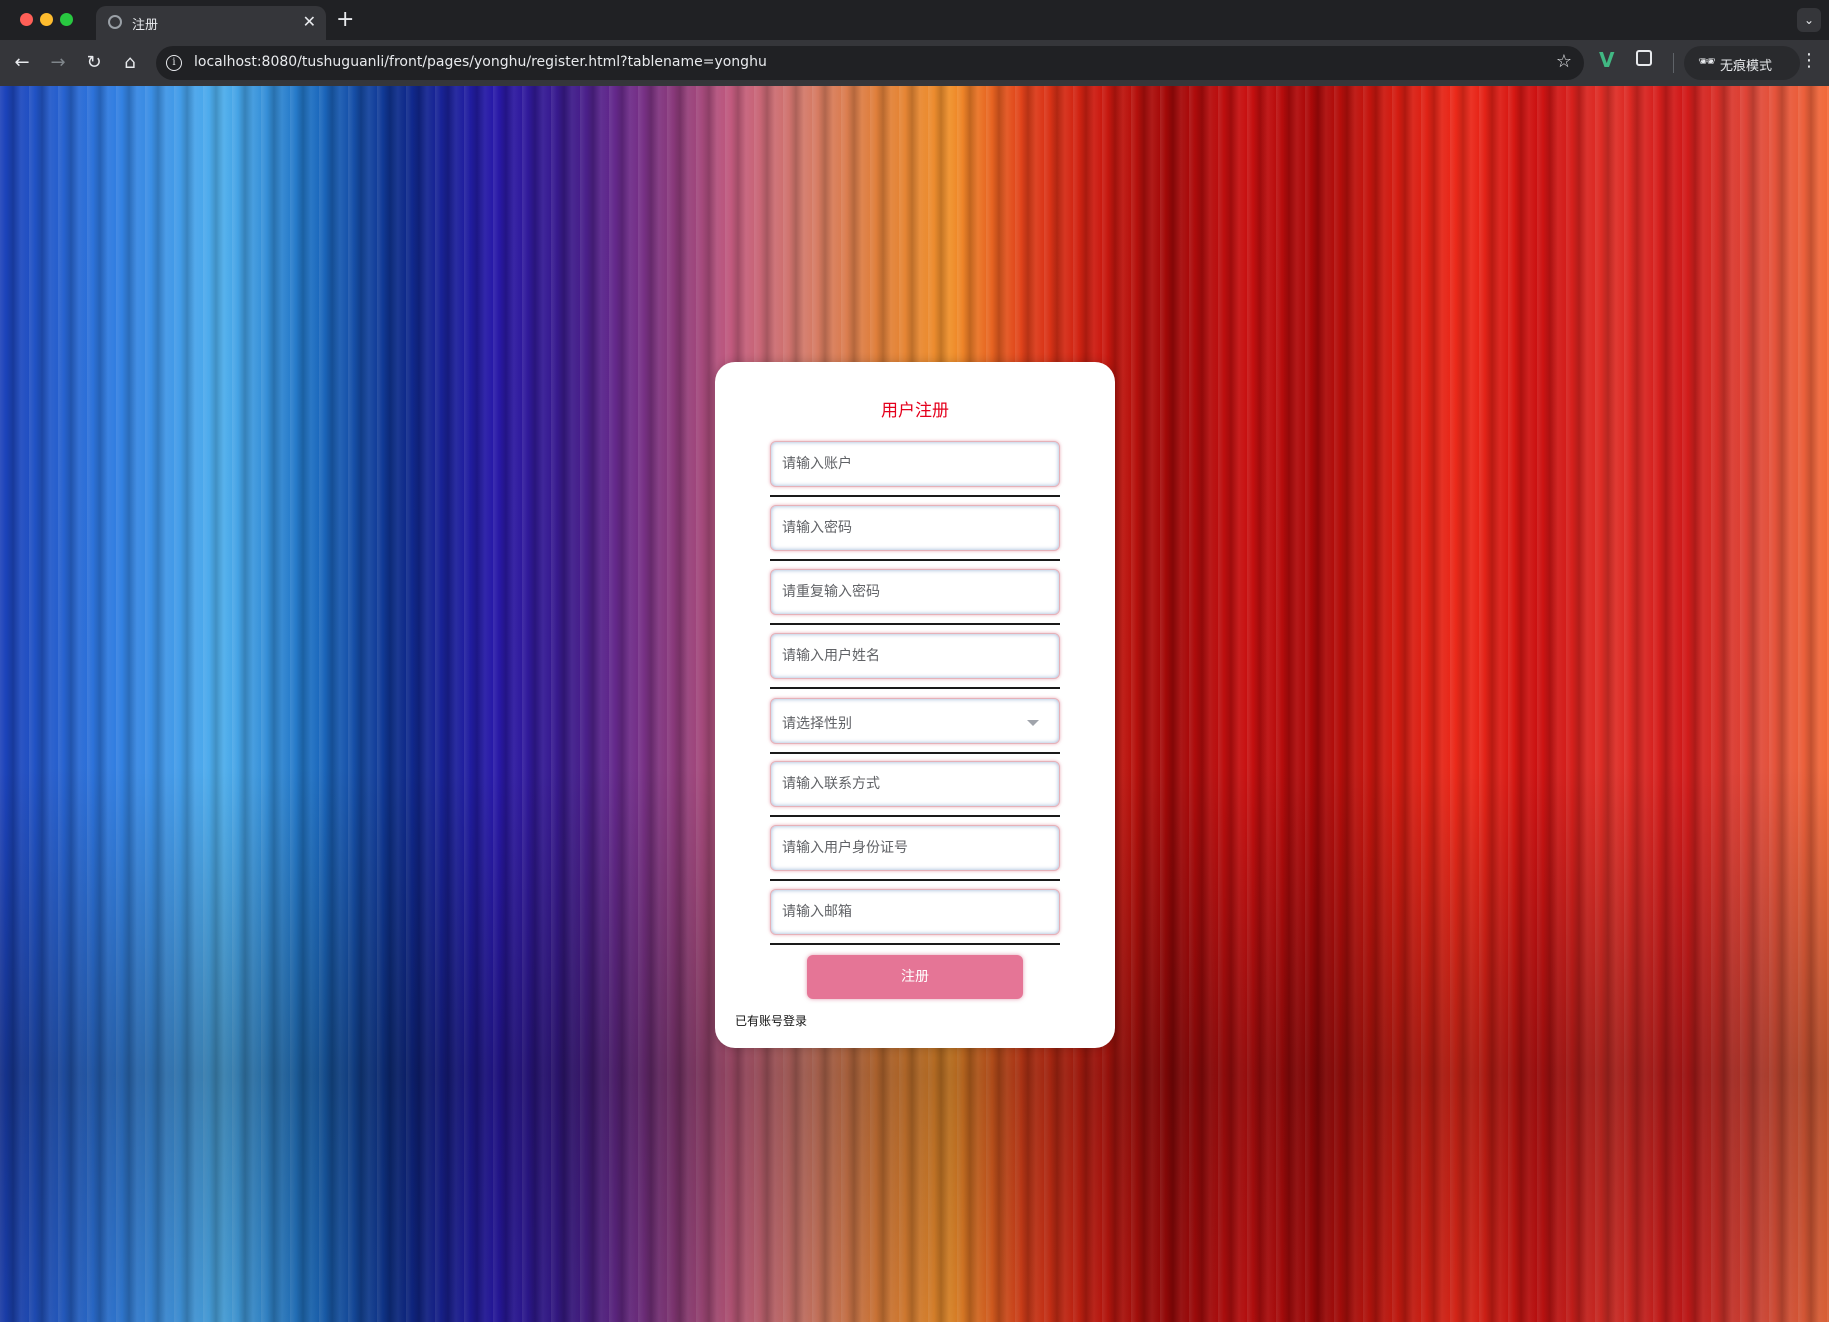 The image size is (1829, 1322). What do you see at coordinates (130, 63) in the screenshot?
I see `home-button: ⌂` at bounding box center [130, 63].